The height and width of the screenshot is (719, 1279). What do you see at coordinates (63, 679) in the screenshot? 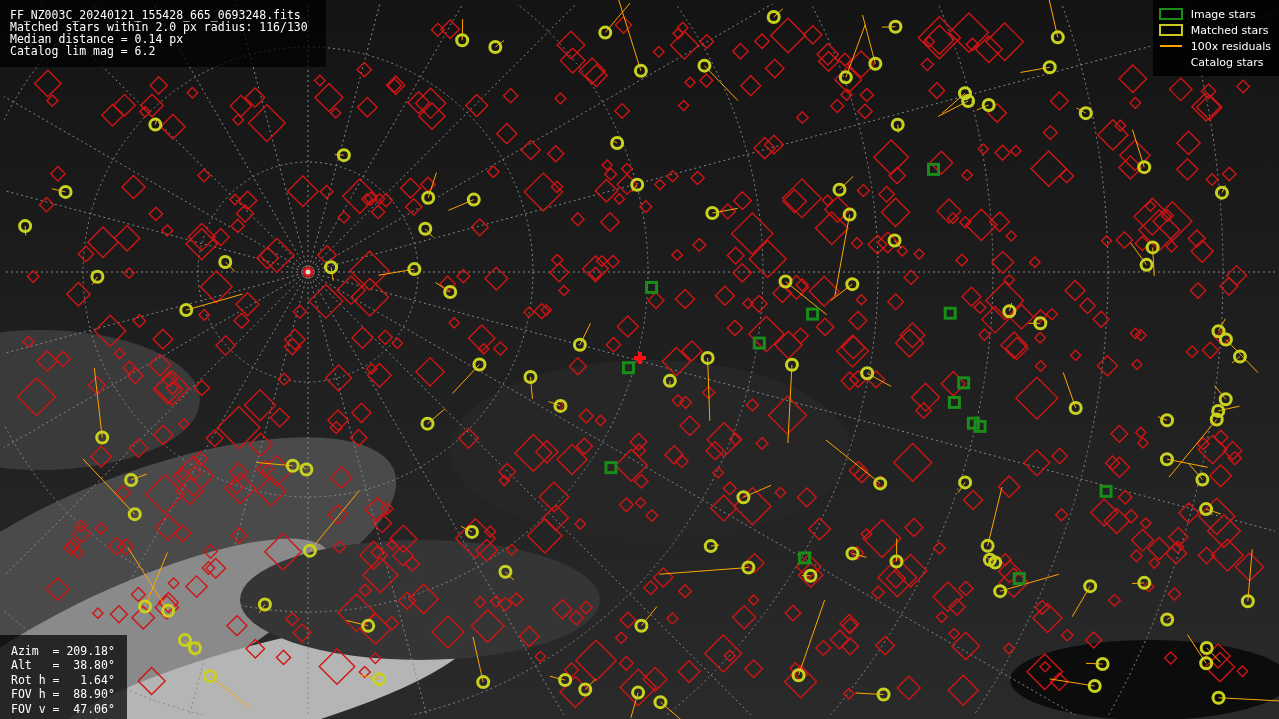
I see `info-line: Rot h = 1.64°` at bounding box center [63, 679].